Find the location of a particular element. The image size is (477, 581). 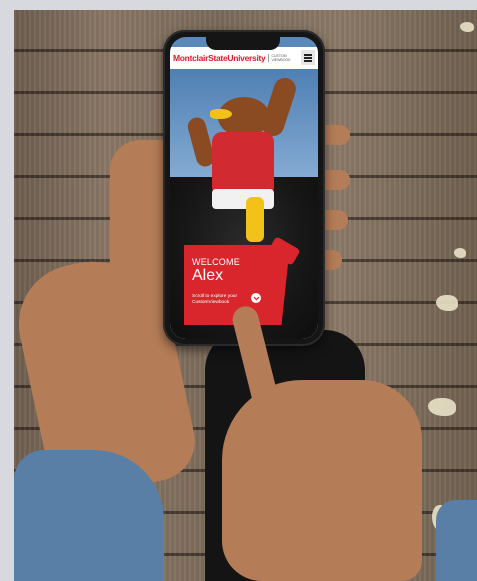

mascot-white-shorts is located at coordinates (243, 199).